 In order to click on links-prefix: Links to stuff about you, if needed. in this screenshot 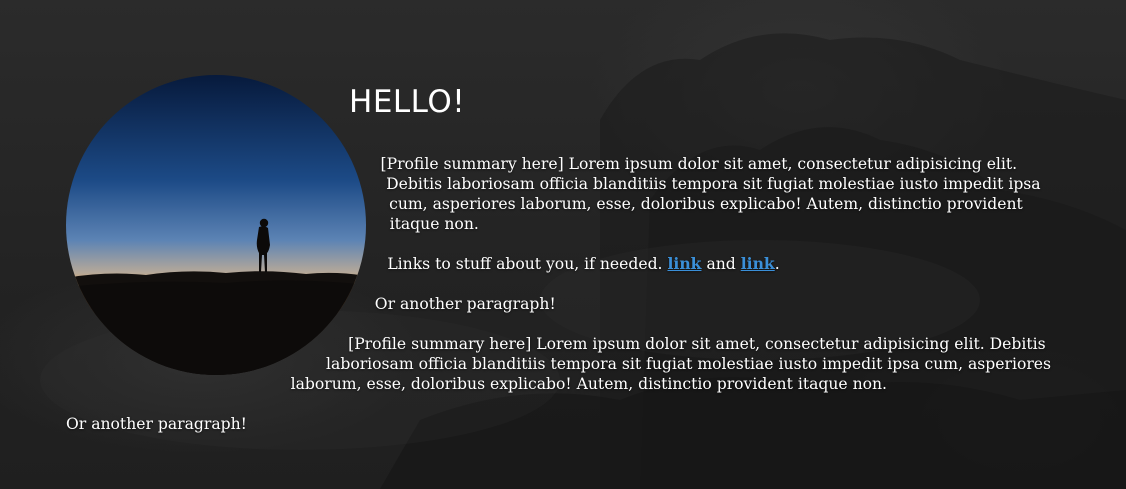, I will do `click(527, 264)`.